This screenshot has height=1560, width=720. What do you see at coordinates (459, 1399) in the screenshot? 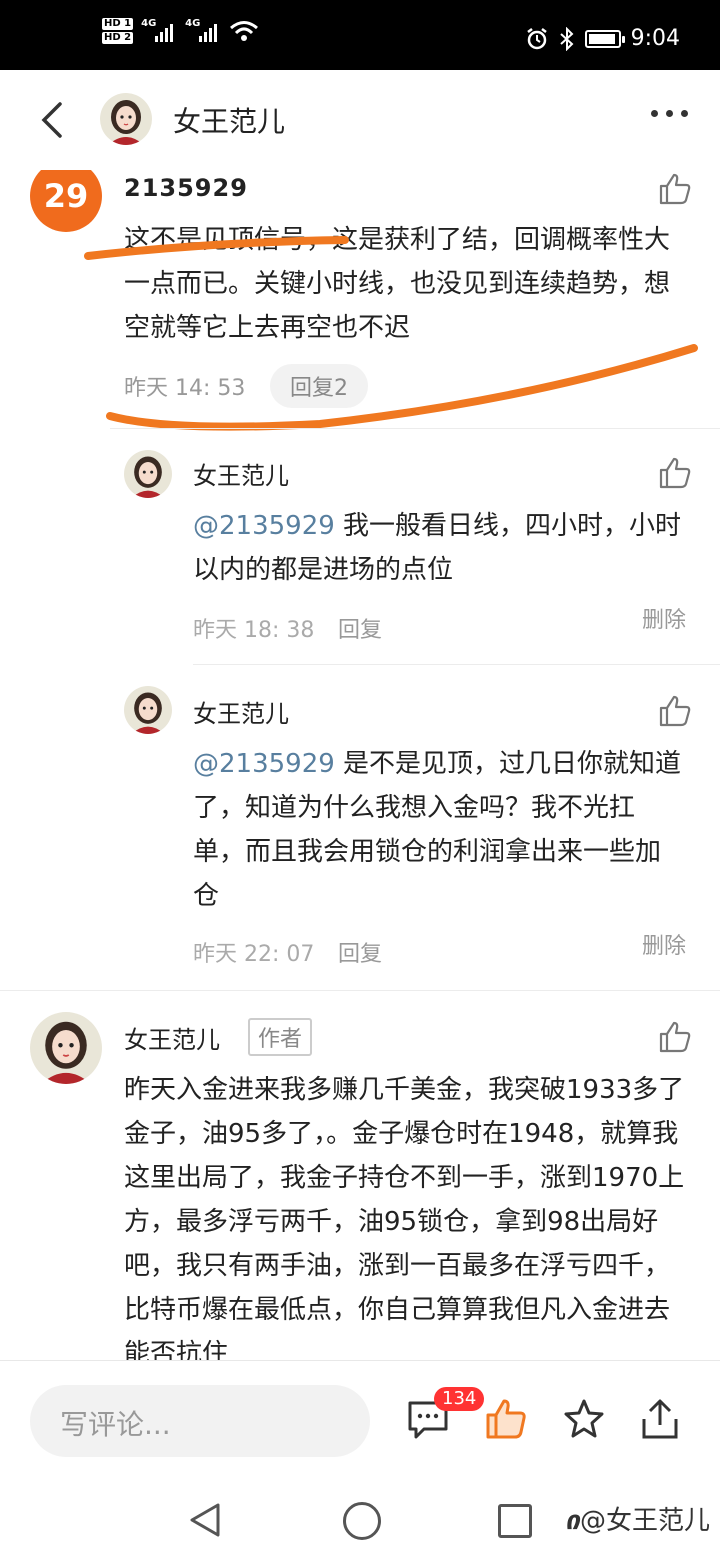
I see `comment-count-badge: 134` at bounding box center [459, 1399].